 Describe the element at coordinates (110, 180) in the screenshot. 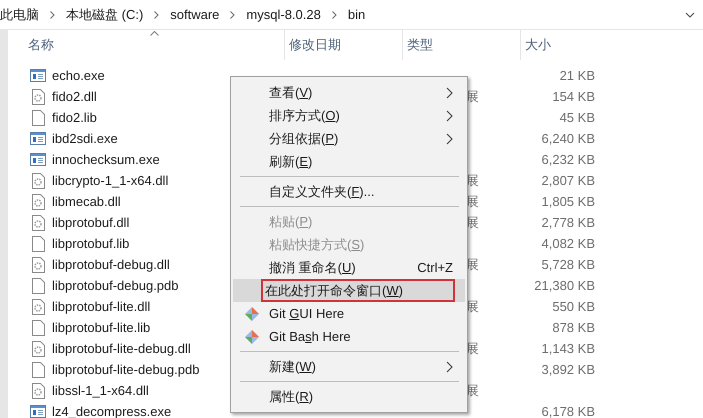

I see `file-name: libcrypto-1_1-x64.dll` at that location.